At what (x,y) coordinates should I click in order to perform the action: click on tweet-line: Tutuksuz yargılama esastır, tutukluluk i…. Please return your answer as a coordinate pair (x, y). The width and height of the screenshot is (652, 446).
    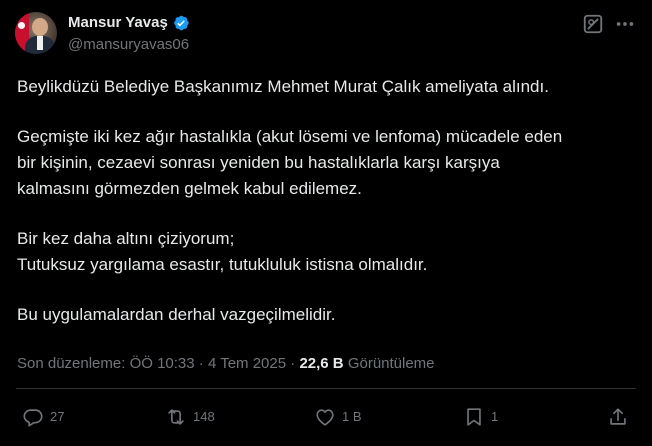
    Looking at the image, I should click on (222, 264).